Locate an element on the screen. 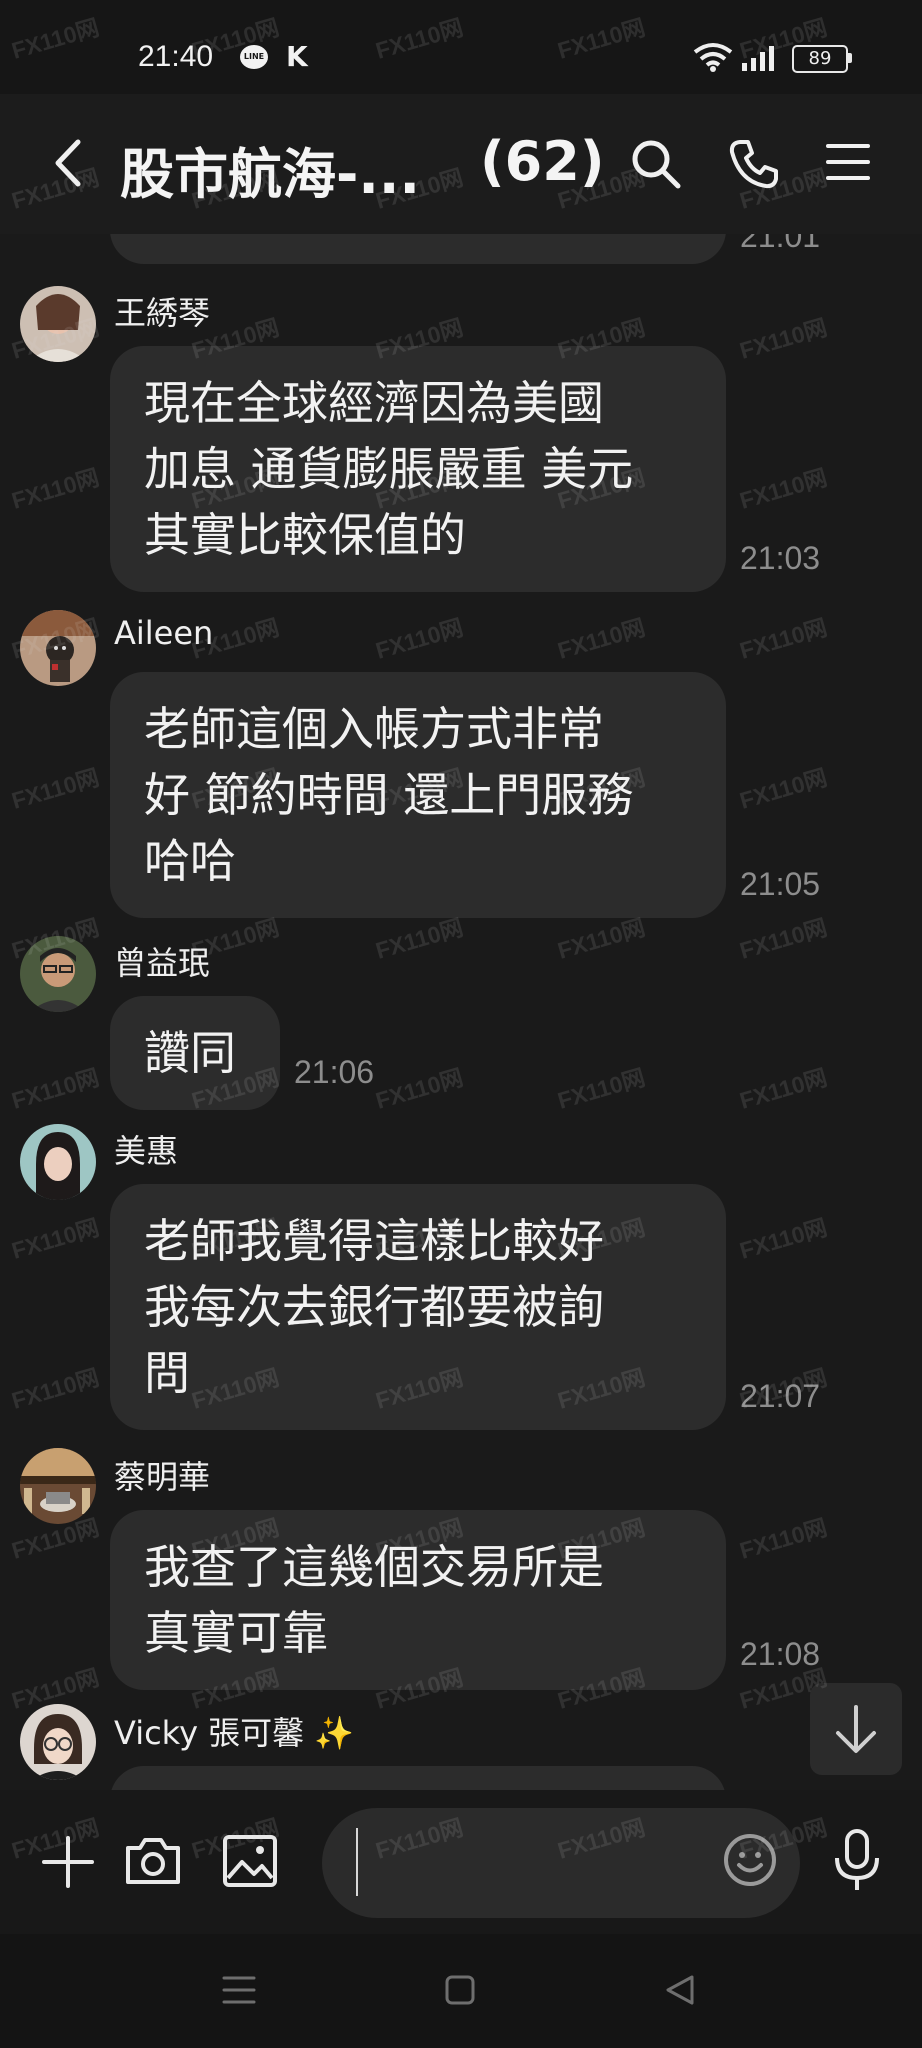  camera-icon is located at coordinates (153, 1860).